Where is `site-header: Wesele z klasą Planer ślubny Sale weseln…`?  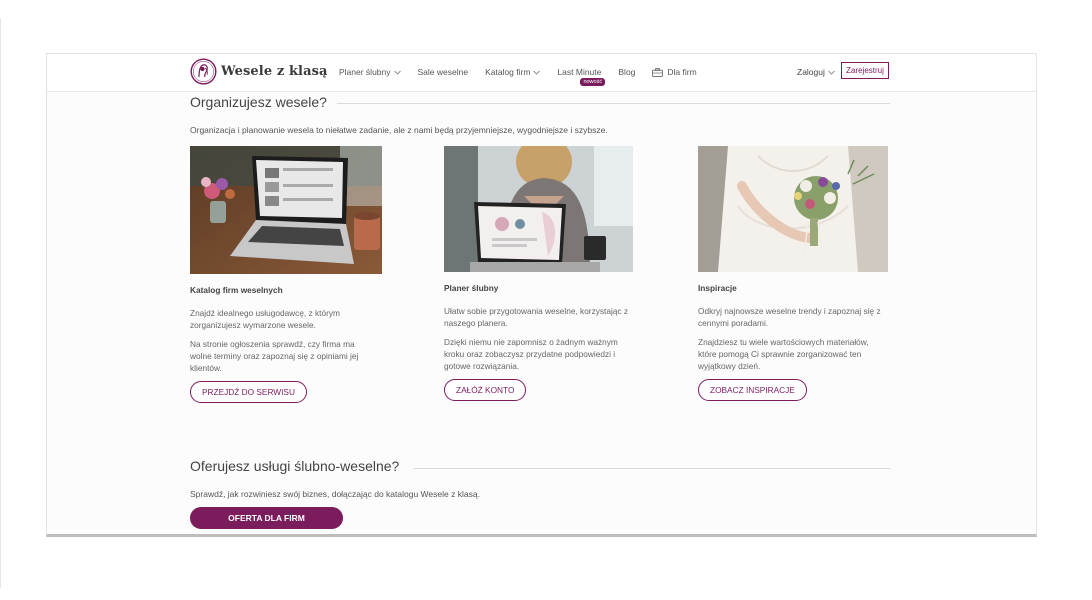
site-header: Wesele z klasą Planer ślubny Sale weseln… is located at coordinates (541, 73).